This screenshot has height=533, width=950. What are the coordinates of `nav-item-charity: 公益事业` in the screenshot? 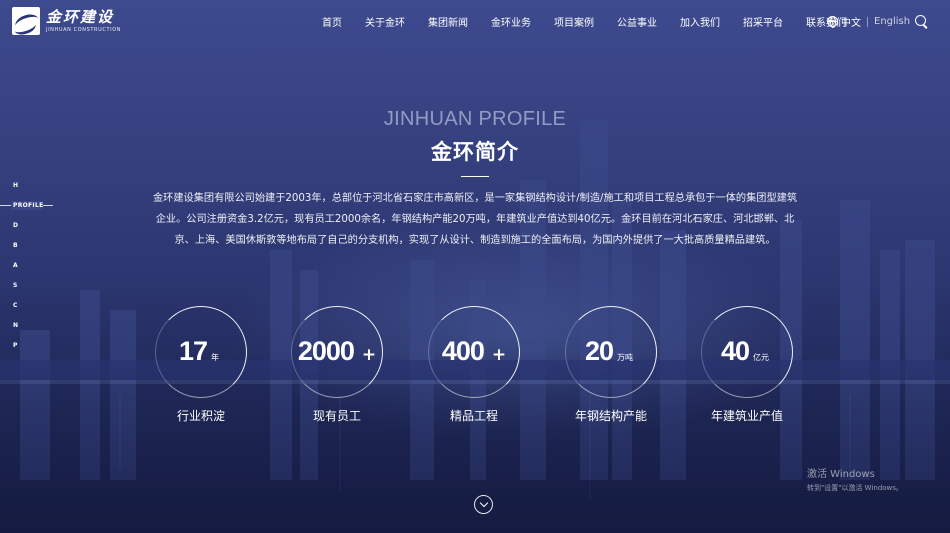 It's located at (637, 21).